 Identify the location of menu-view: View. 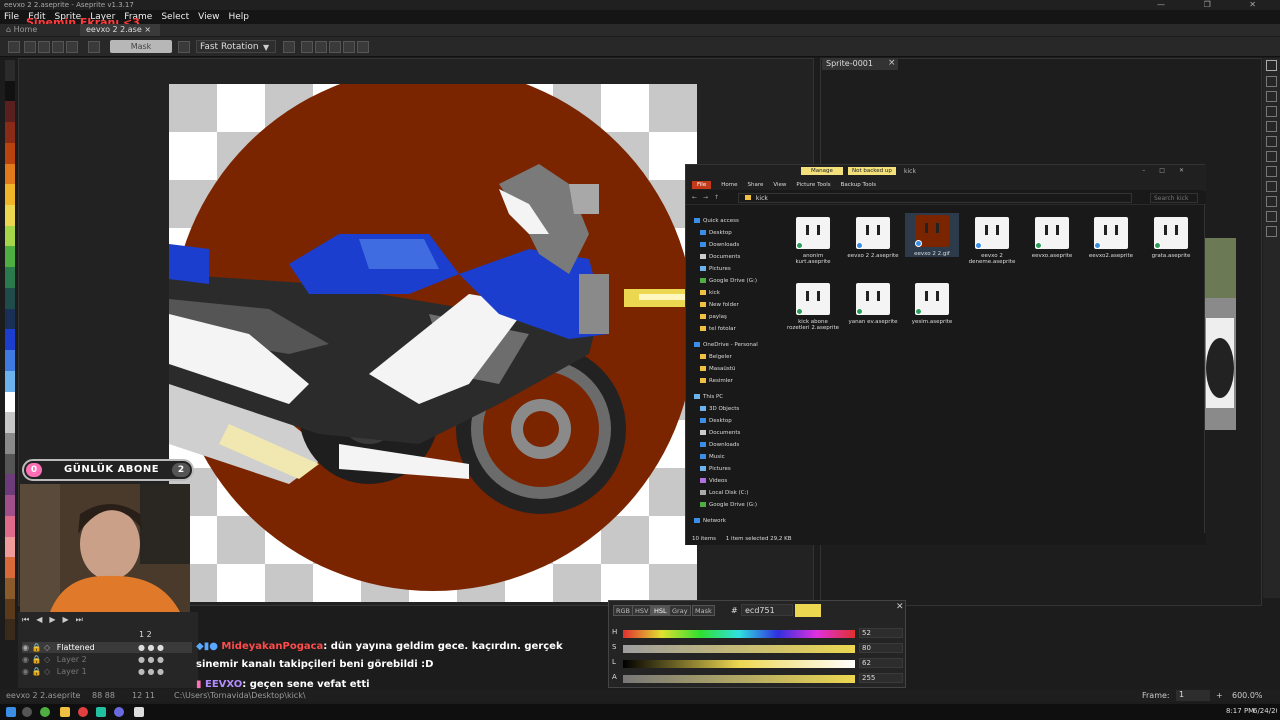
(208, 17).